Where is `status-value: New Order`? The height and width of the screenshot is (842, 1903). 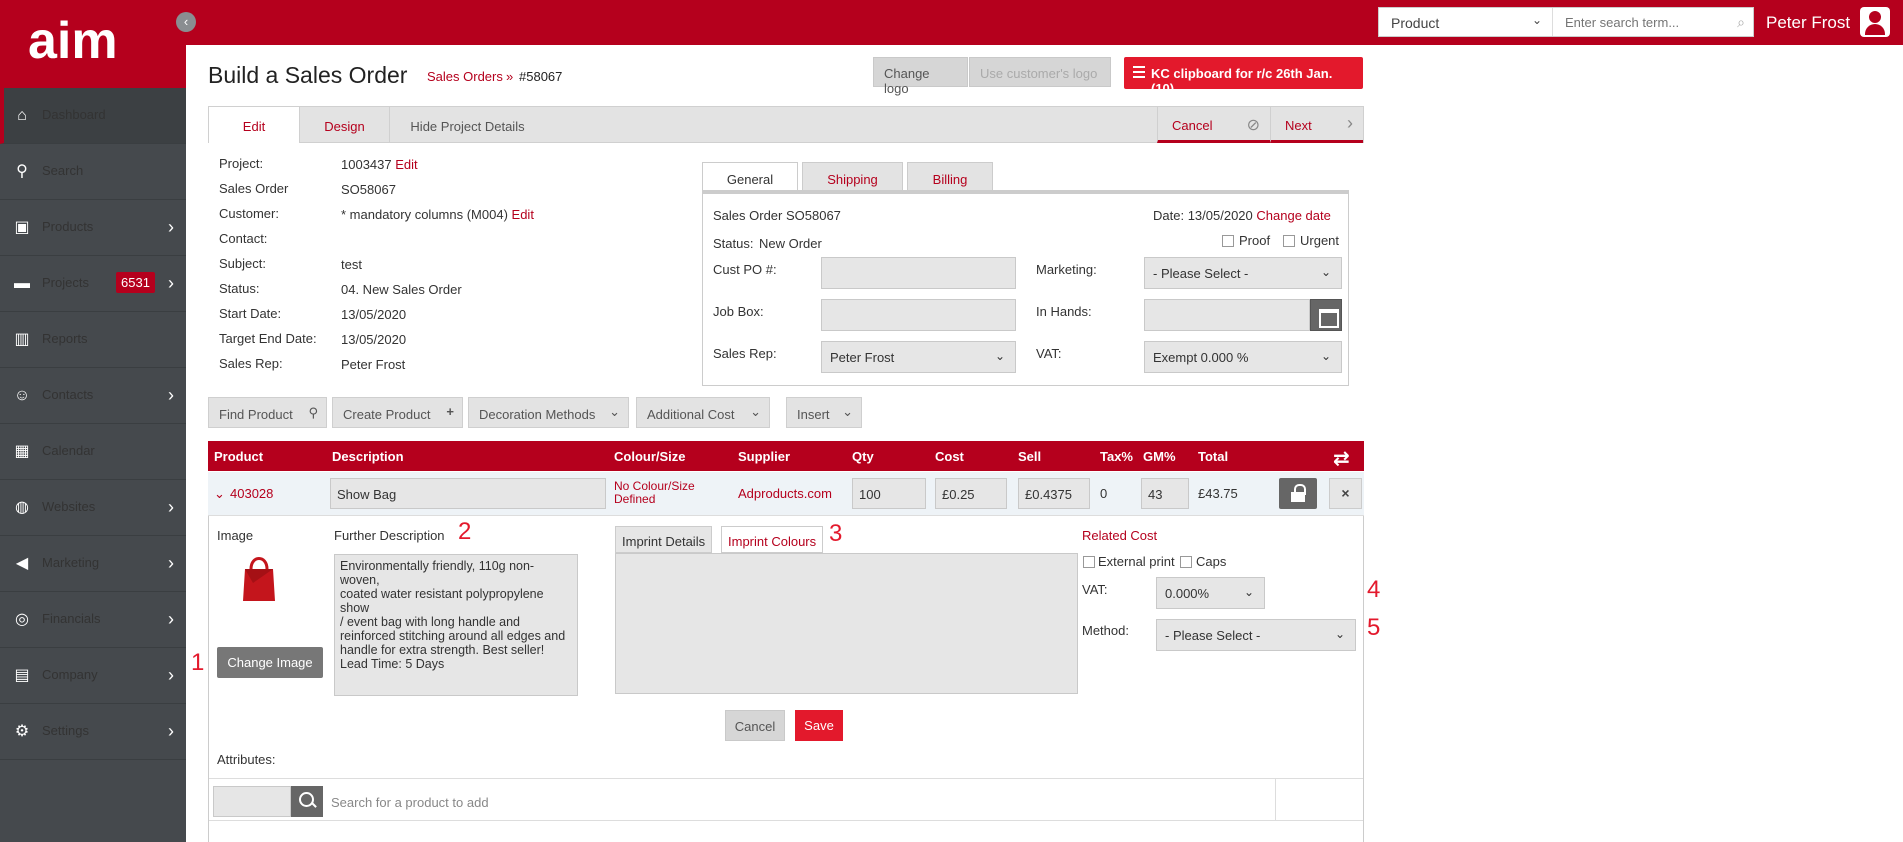 status-value: New Order is located at coordinates (790, 243).